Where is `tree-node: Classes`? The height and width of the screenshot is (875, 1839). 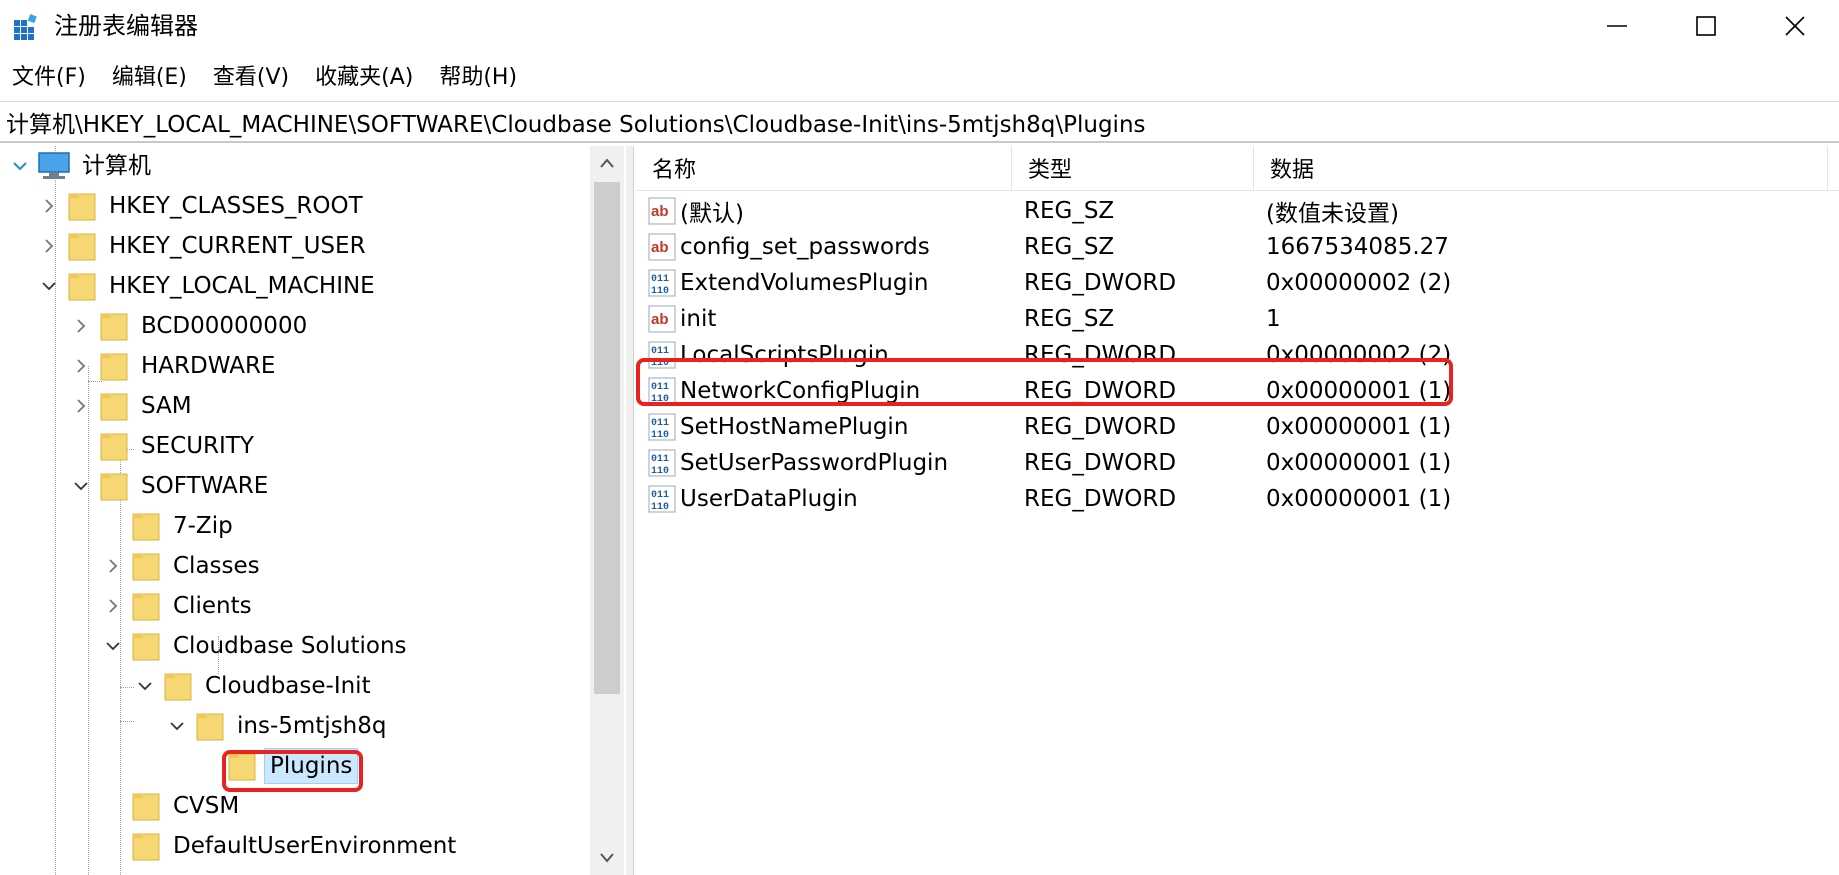 tree-node: Classes is located at coordinates (183, 566).